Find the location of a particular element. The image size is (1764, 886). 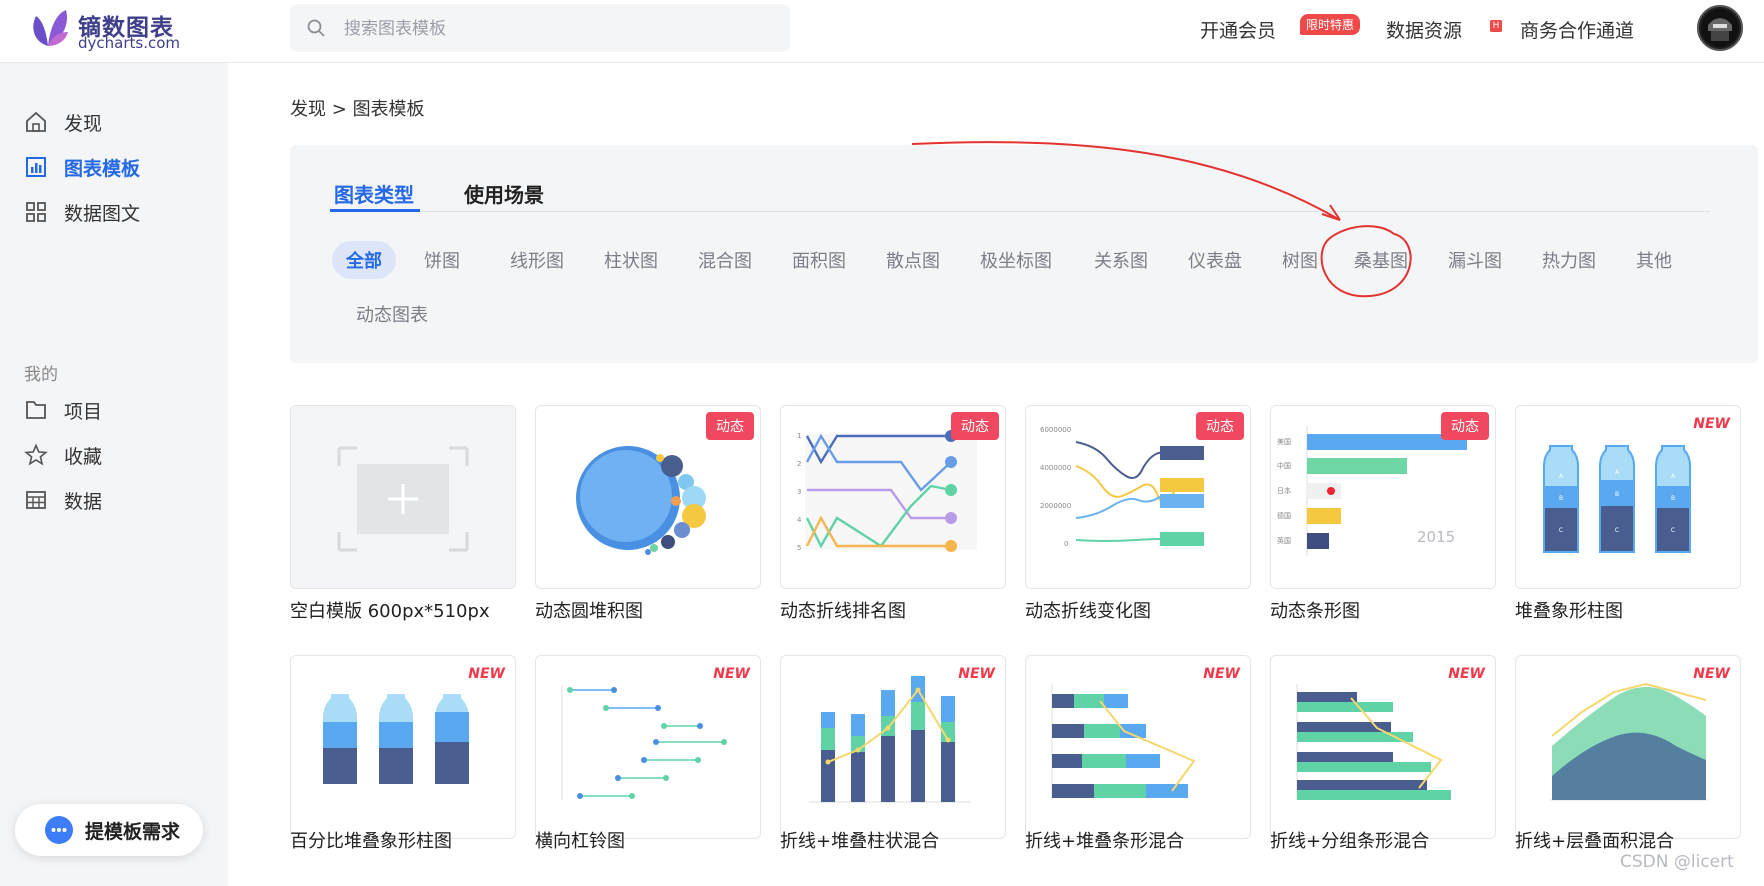

sidebar-item-discover: 发现 is located at coordinates (119, 122).